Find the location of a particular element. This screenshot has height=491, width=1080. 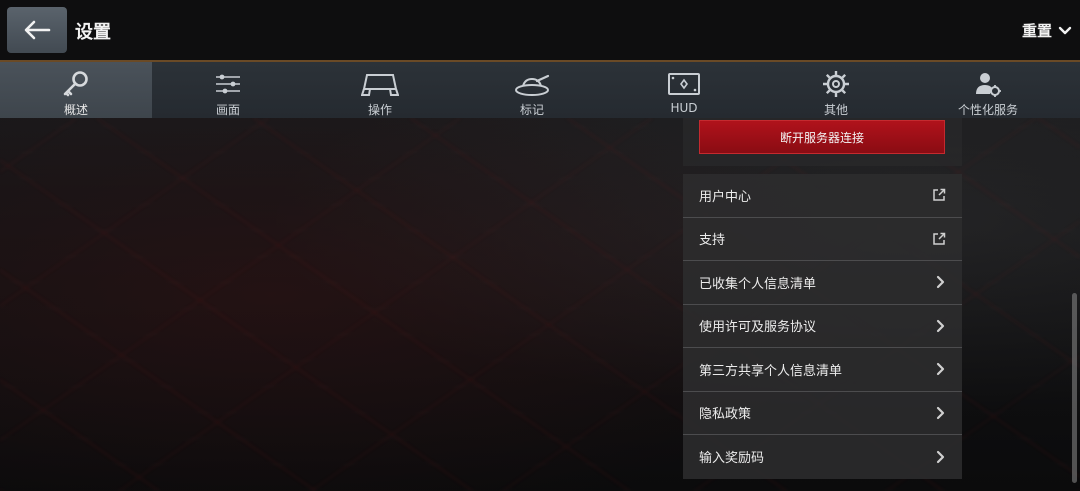

back-arrow-icon is located at coordinates (37, 30).